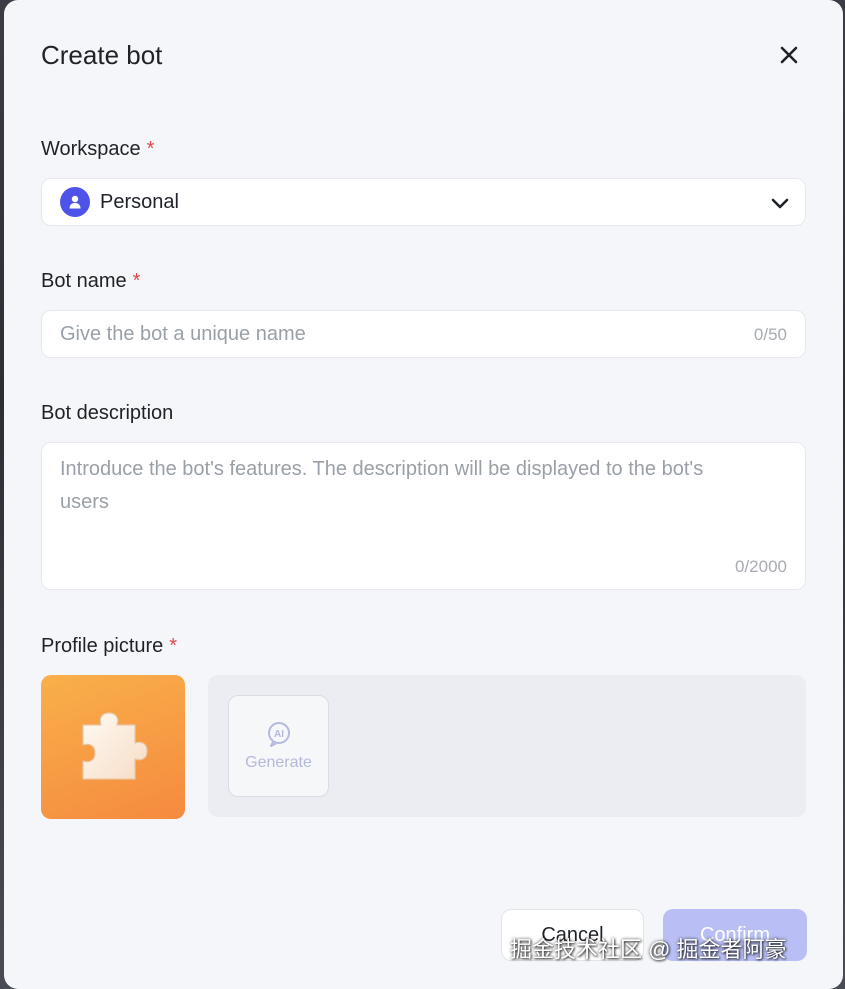 Image resolution: width=845 pixels, height=989 pixels. I want to click on close-button, so click(789, 55).